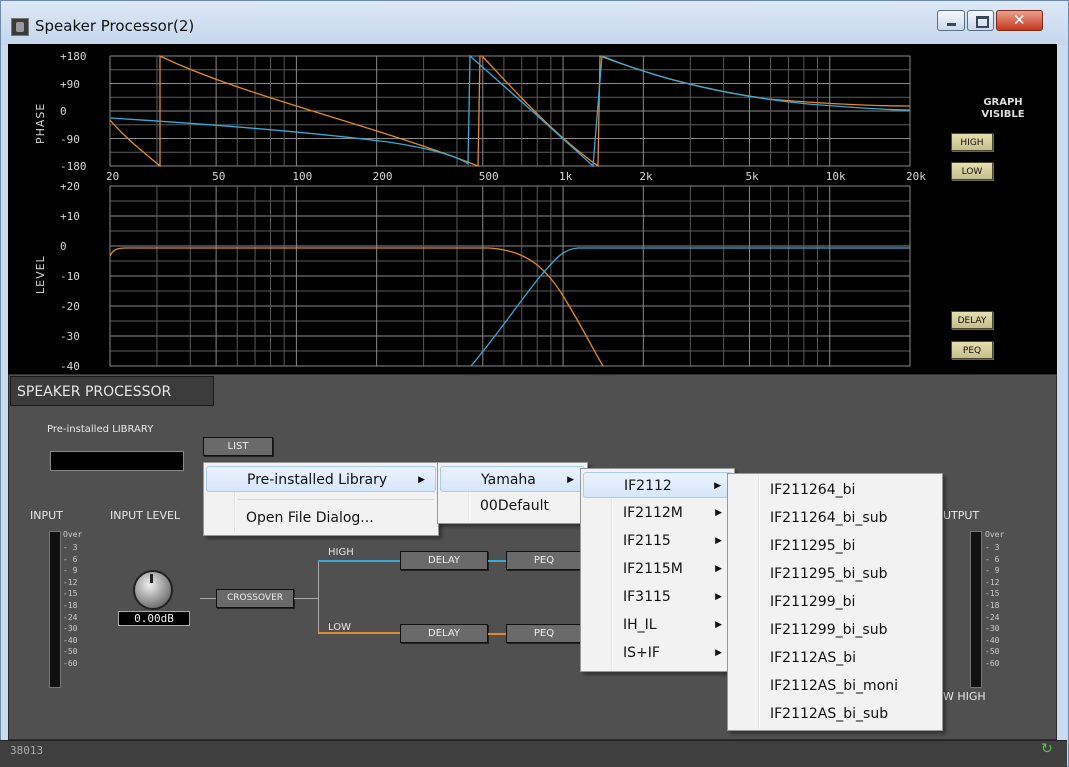 The image size is (1069, 767). I want to click on level-tick: -30, so click(70, 336).